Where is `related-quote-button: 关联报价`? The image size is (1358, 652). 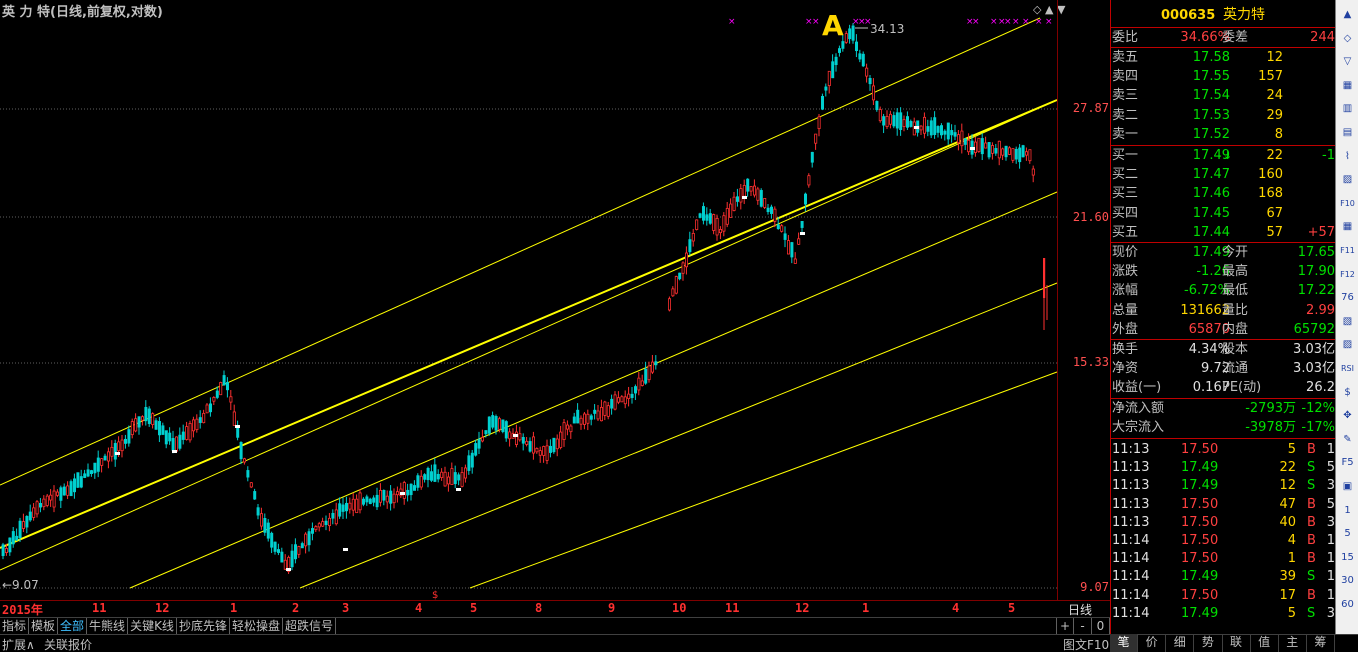
related-quote-button: 关联报价 is located at coordinates (68, 644).